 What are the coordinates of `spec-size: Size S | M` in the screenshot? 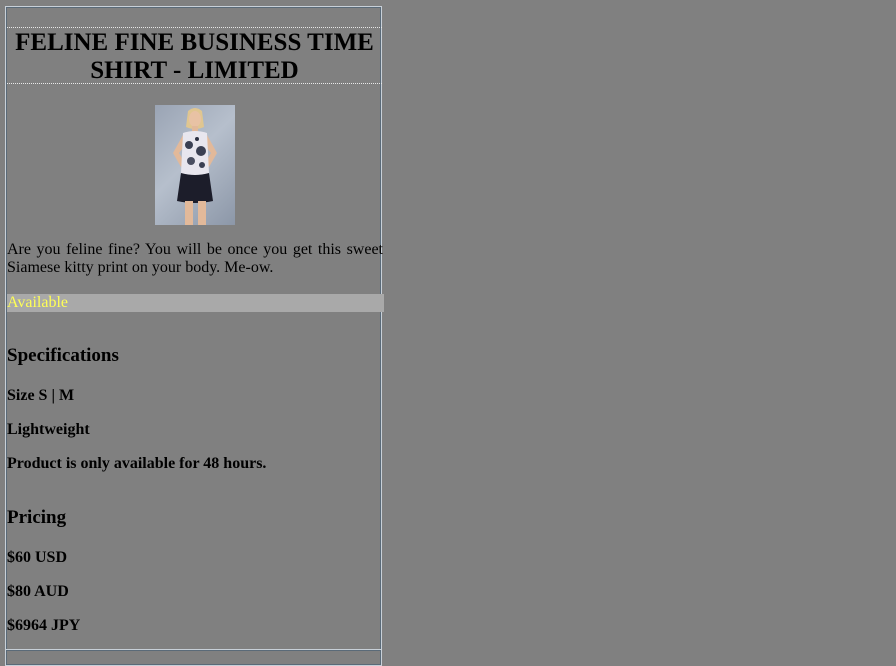 It's located at (41, 395).